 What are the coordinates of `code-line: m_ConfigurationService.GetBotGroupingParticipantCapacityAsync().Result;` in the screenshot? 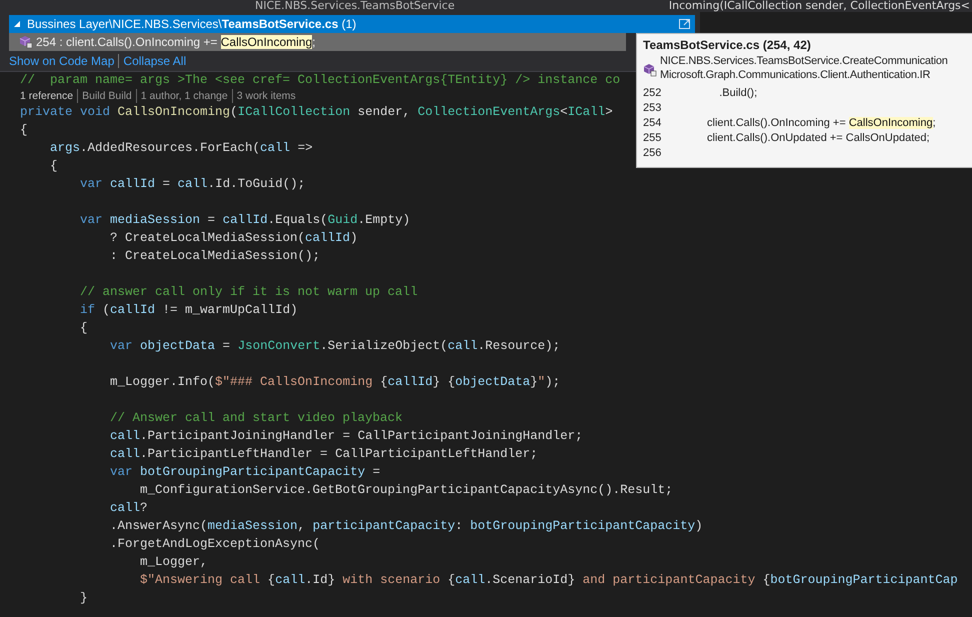 It's located at (406, 490).